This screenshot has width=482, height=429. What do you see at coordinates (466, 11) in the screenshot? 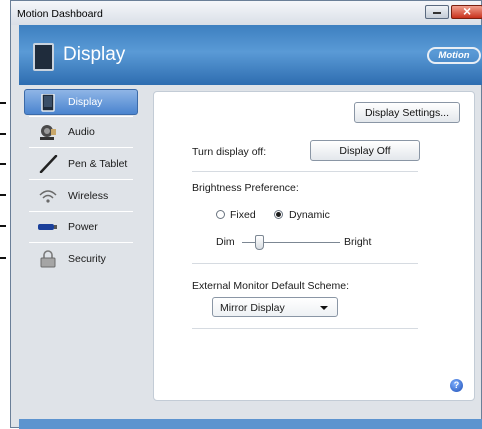
I see `close-button` at bounding box center [466, 11].